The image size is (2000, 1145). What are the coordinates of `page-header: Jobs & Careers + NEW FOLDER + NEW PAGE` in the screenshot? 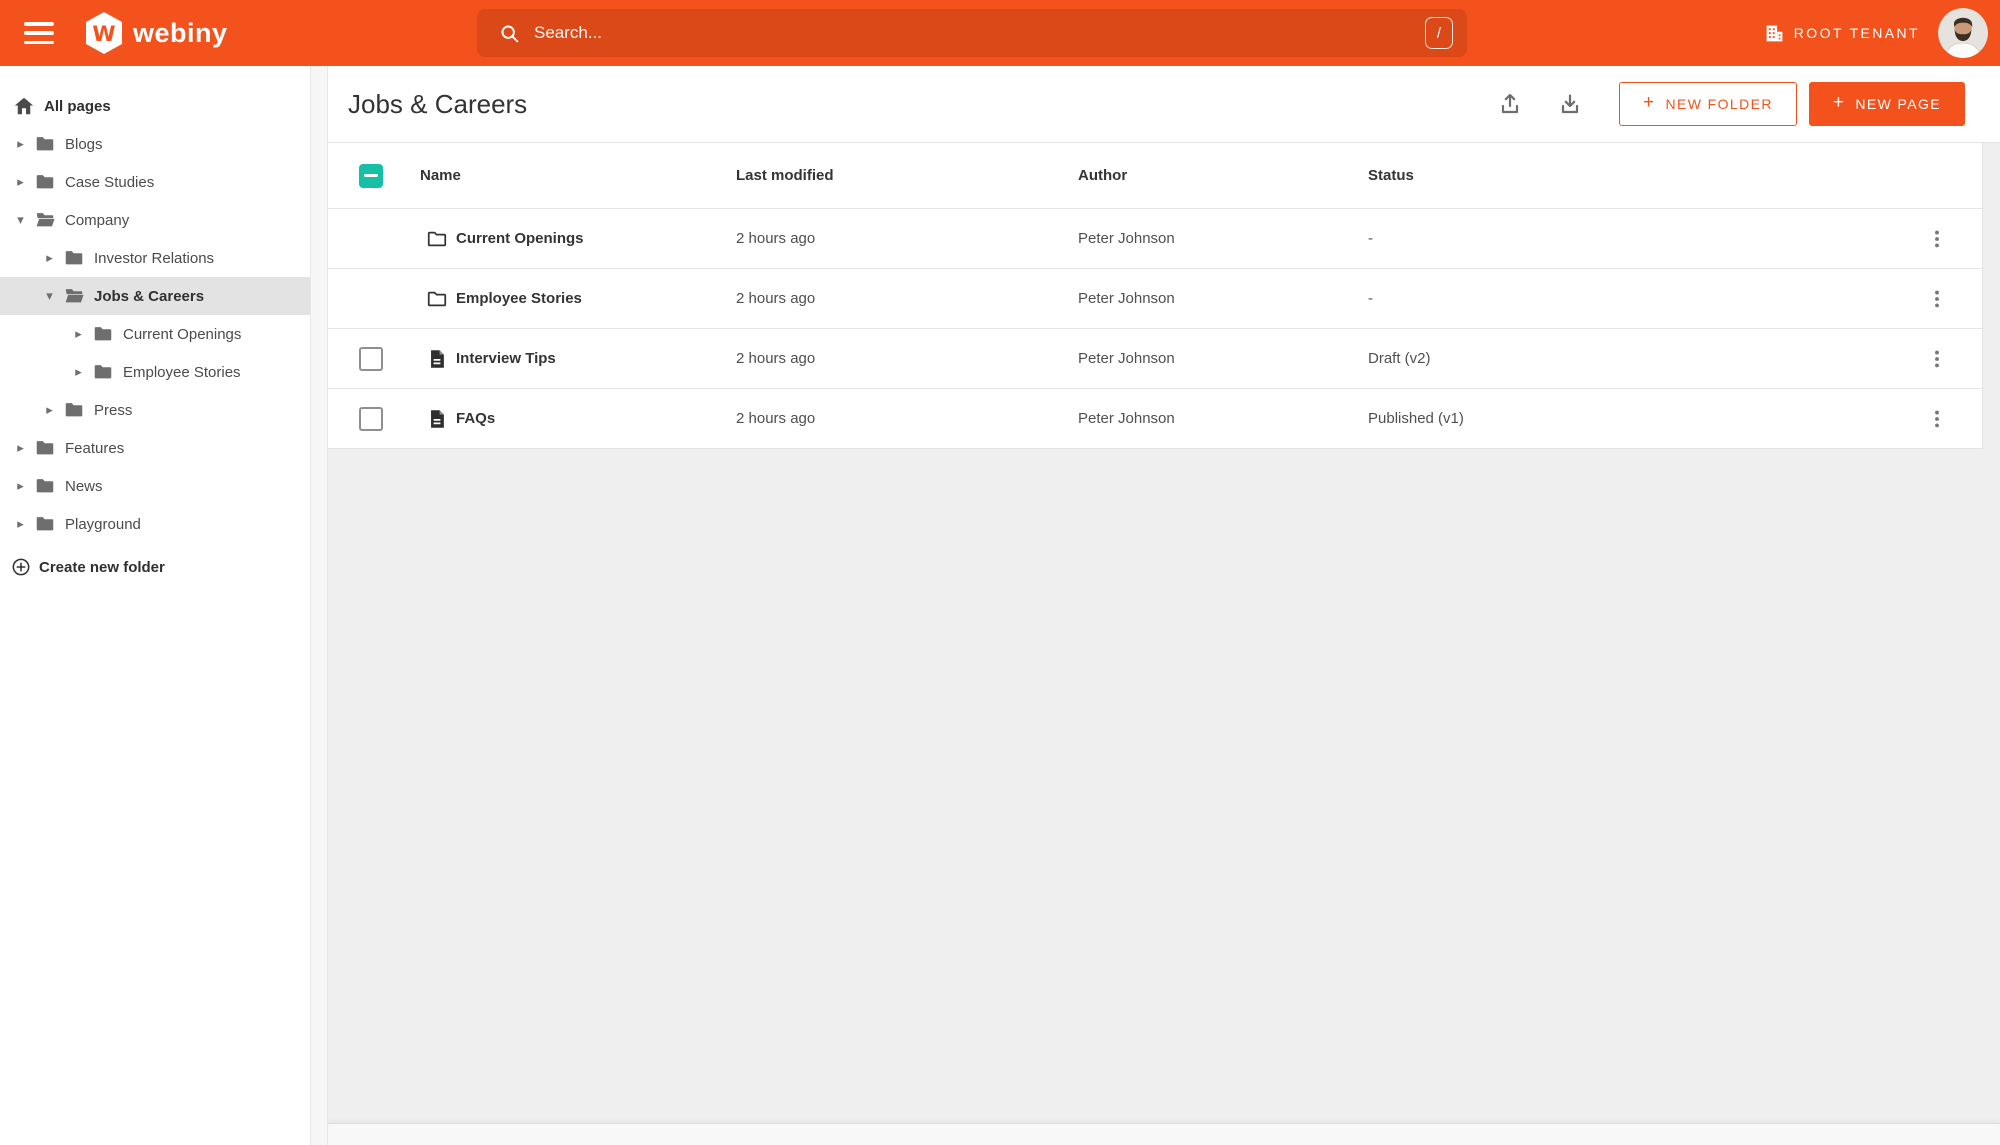 It's located at (1164, 104).